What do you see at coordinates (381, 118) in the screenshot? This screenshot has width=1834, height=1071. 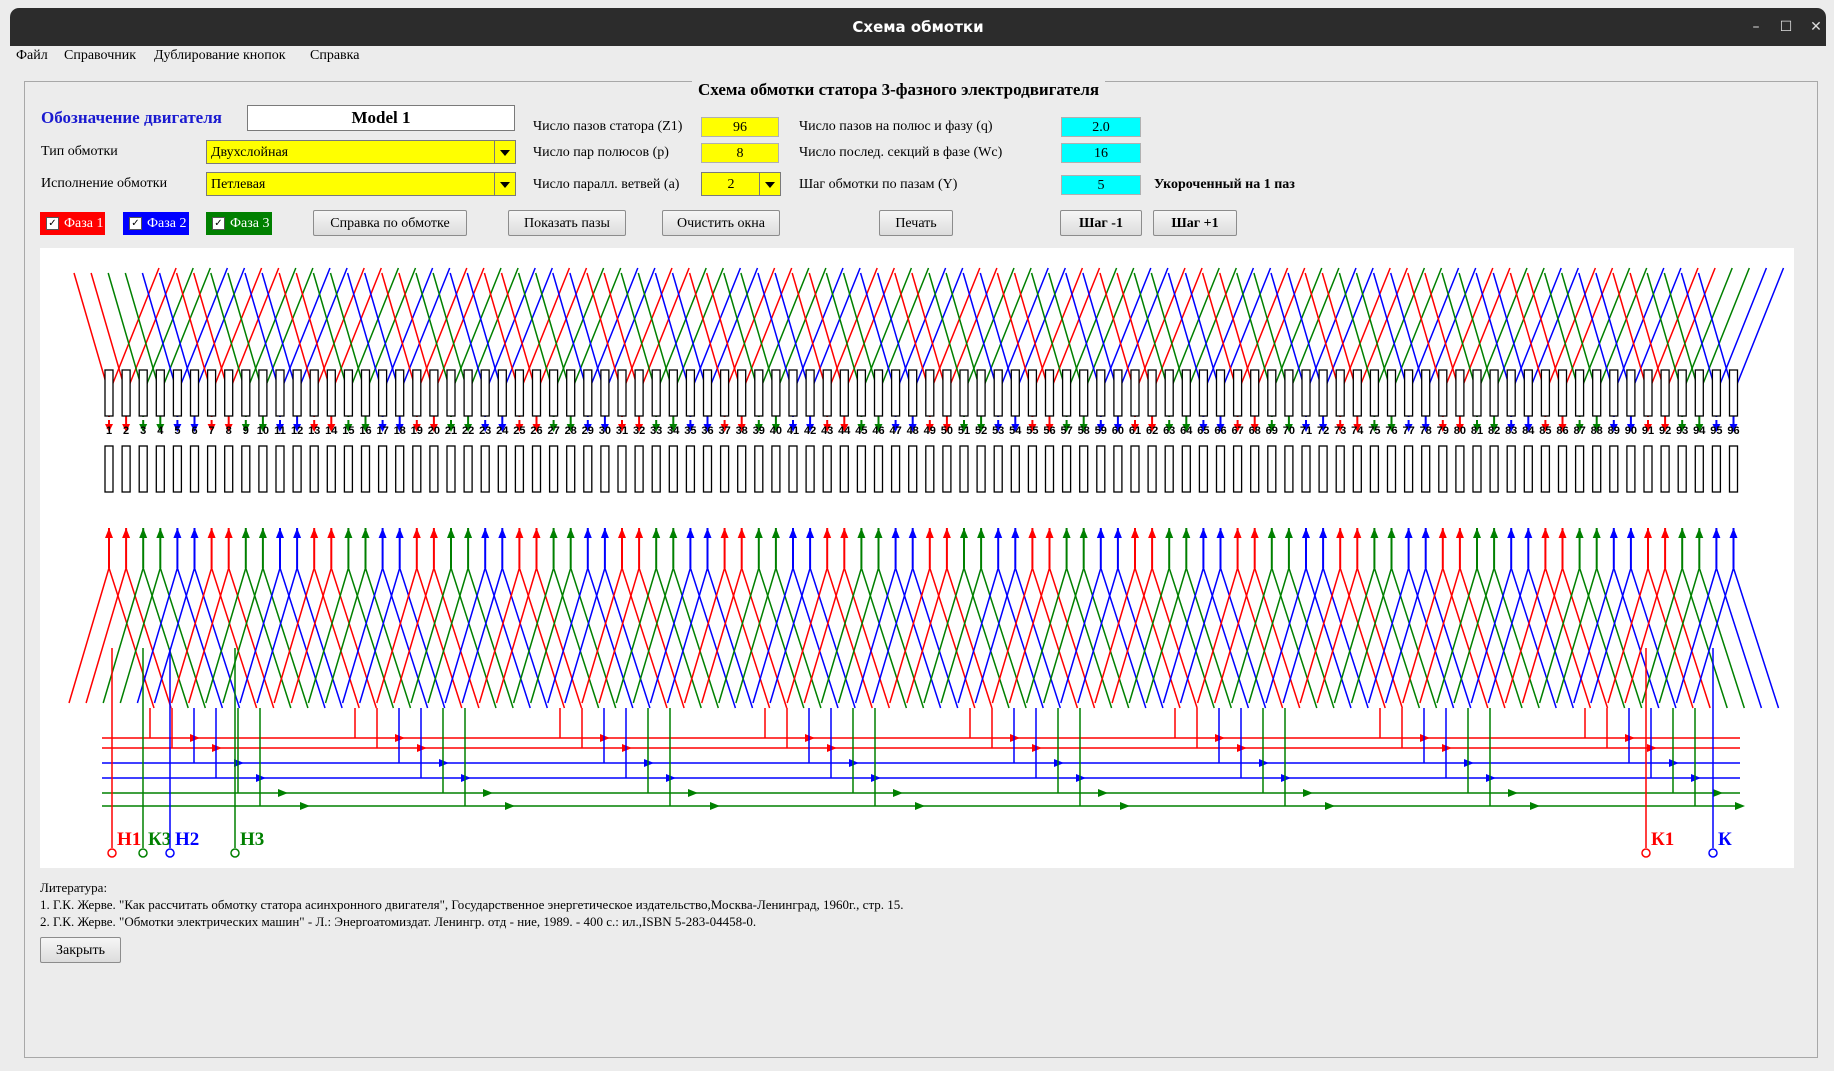 I see `engine-model-field: Model 1` at bounding box center [381, 118].